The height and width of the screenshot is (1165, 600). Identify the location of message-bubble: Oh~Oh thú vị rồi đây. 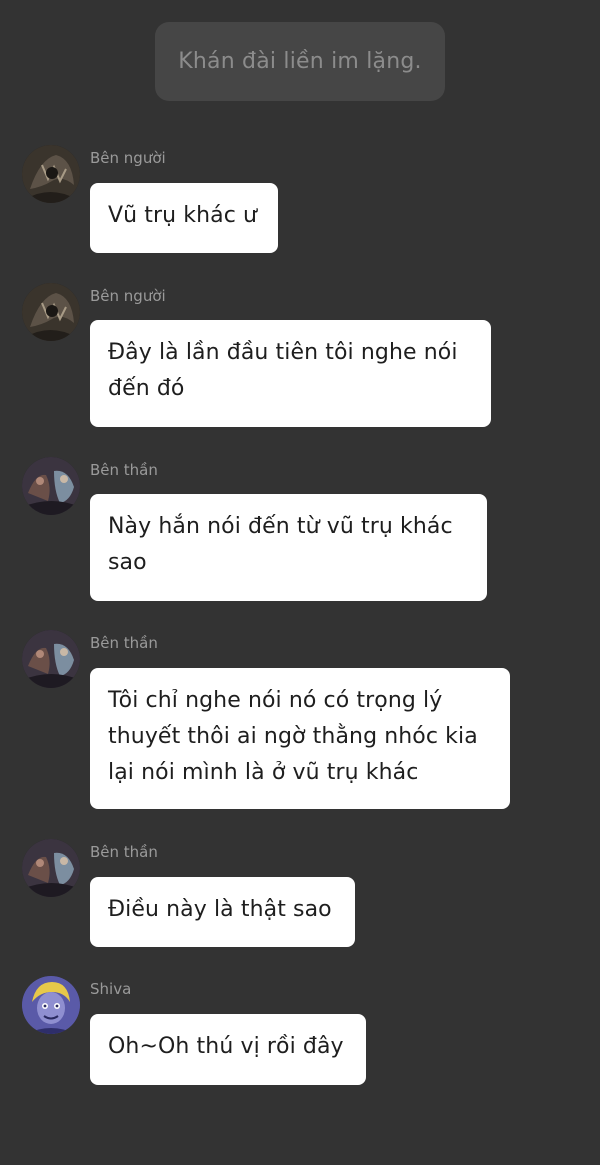
(228, 1049).